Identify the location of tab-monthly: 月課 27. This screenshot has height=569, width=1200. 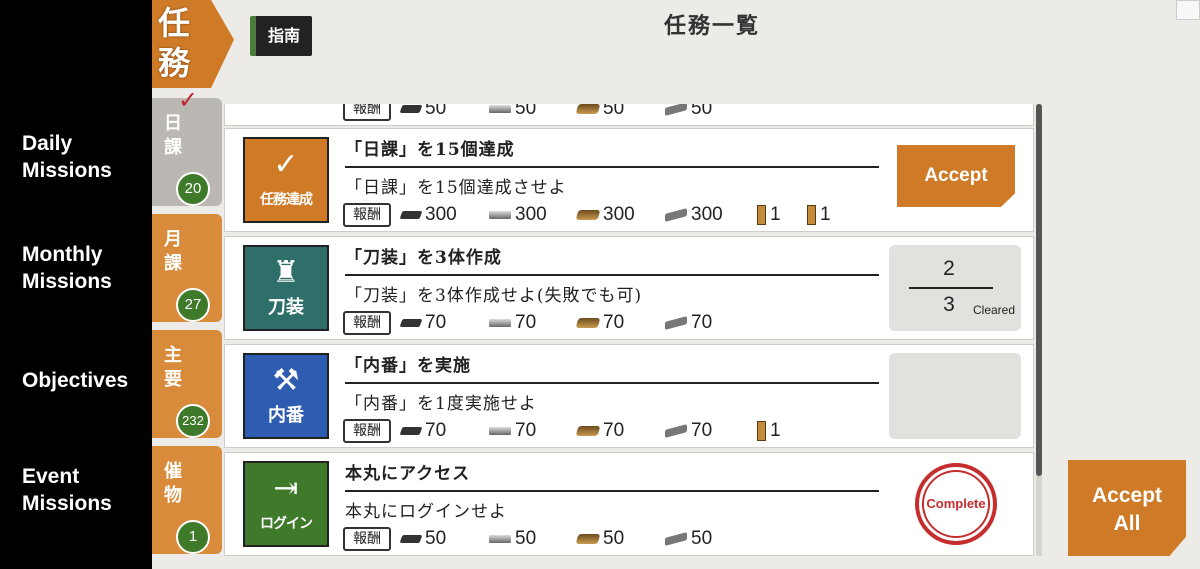
(187, 268).